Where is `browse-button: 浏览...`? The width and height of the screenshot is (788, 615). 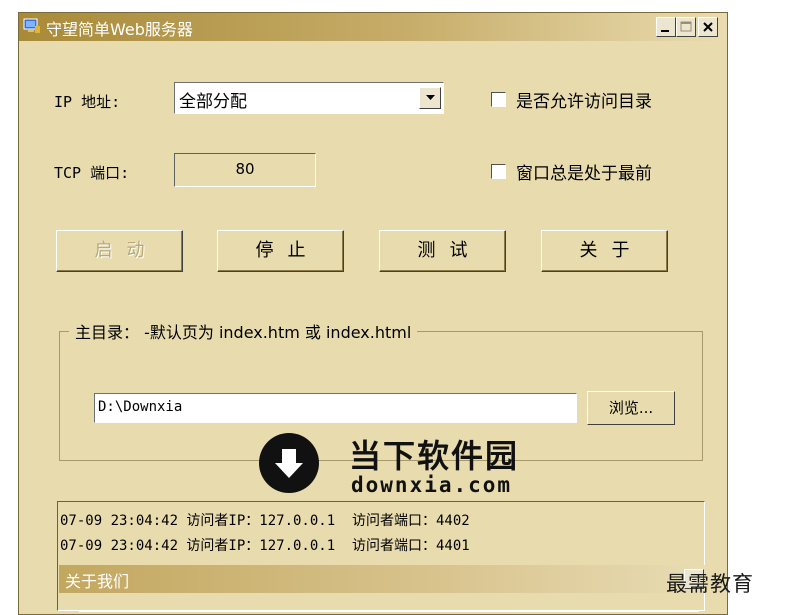 browse-button: 浏览... is located at coordinates (631, 408).